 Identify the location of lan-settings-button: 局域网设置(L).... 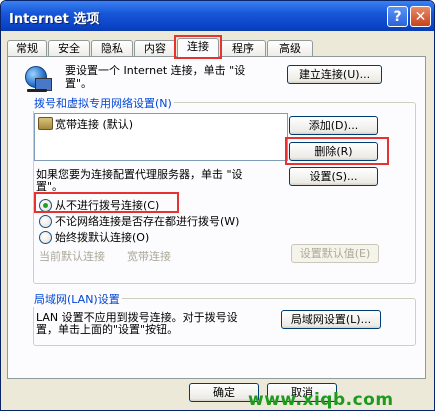
(331, 319).